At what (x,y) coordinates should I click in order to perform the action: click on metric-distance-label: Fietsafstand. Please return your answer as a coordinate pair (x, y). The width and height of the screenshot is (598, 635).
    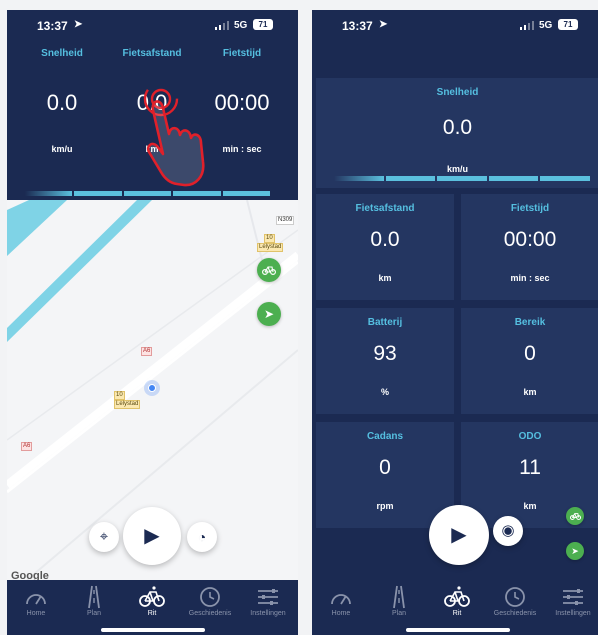
    Looking at the image, I should click on (152, 53).